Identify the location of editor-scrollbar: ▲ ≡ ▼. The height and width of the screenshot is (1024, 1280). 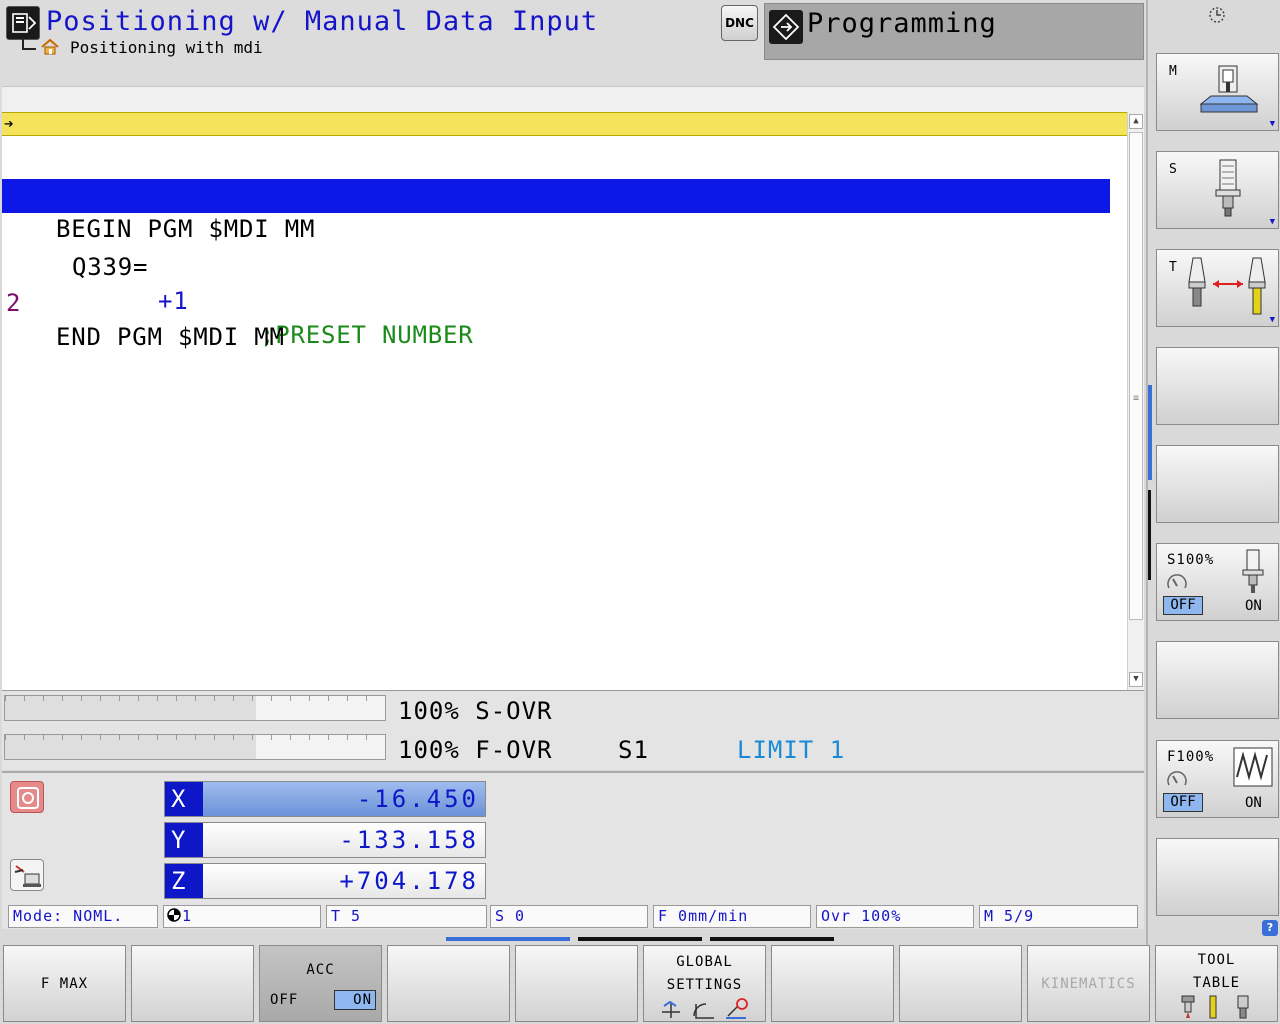
(1135, 401).